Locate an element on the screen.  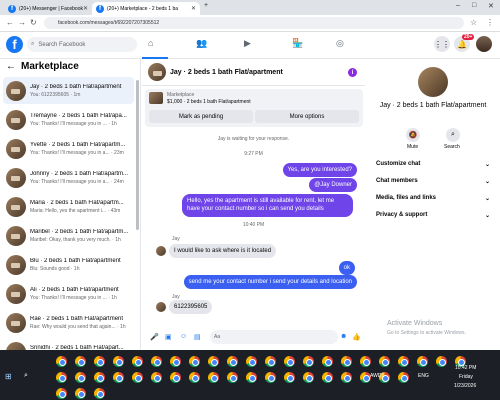
browser-menu-icon: ⋮ is located at coordinates (490, 22).